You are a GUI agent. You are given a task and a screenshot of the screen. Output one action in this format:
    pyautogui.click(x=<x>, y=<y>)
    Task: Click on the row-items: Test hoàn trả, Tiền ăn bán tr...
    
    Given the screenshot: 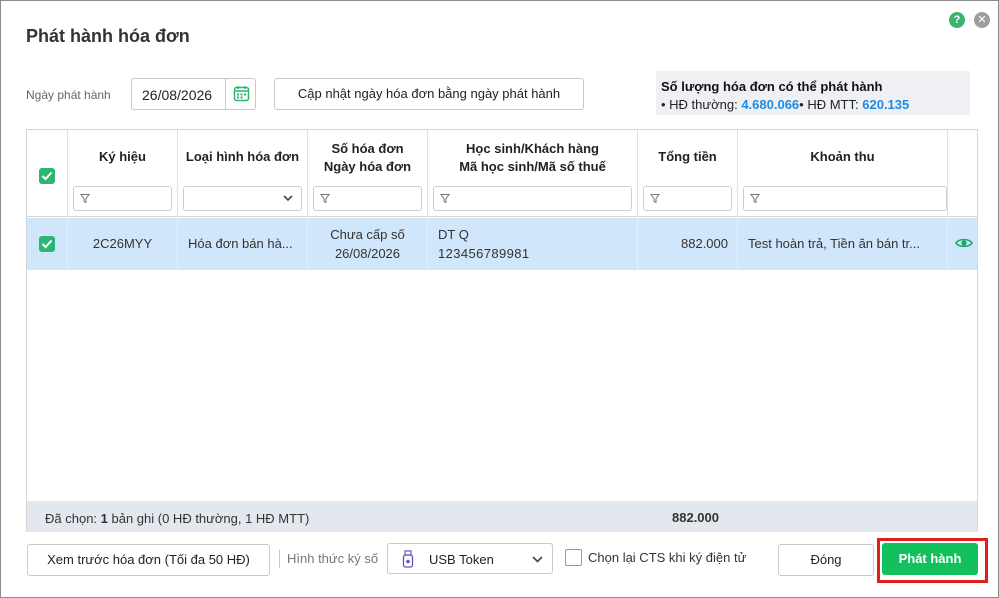 What is the action you would take?
    pyautogui.click(x=834, y=243)
    